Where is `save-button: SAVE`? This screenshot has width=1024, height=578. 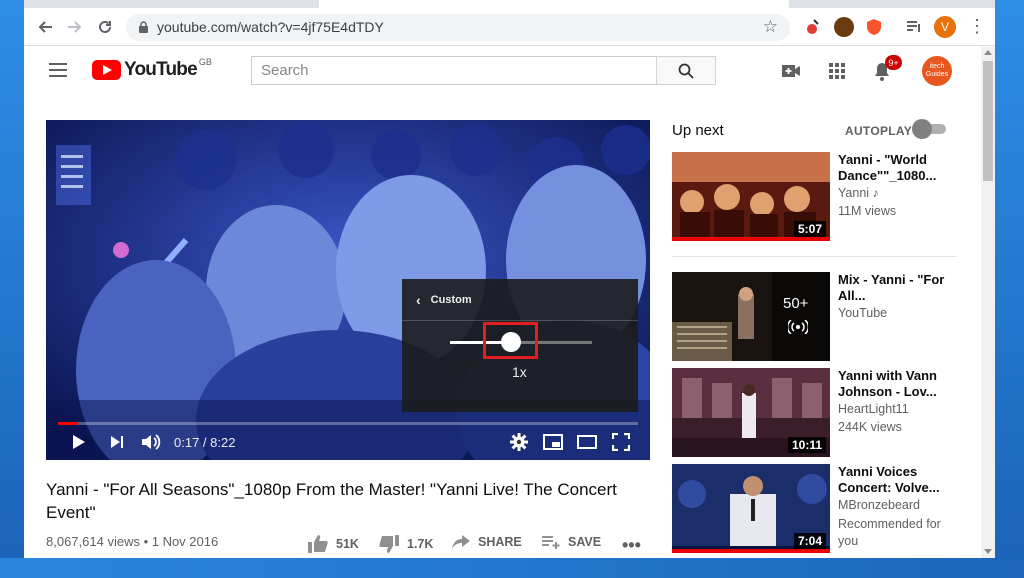
save-button: SAVE is located at coordinates (571, 542).